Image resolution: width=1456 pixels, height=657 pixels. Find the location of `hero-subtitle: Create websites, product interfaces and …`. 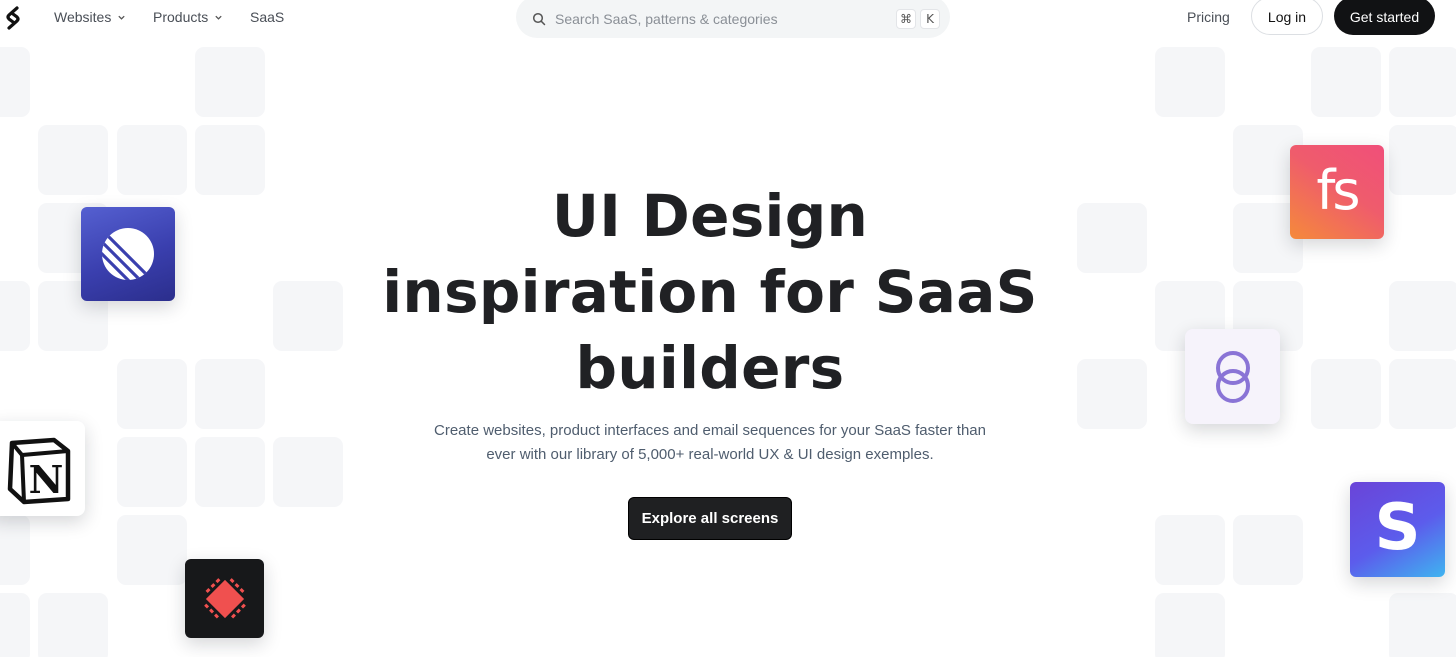

hero-subtitle: Create websites, product interfaces and … is located at coordinates (710, 443).